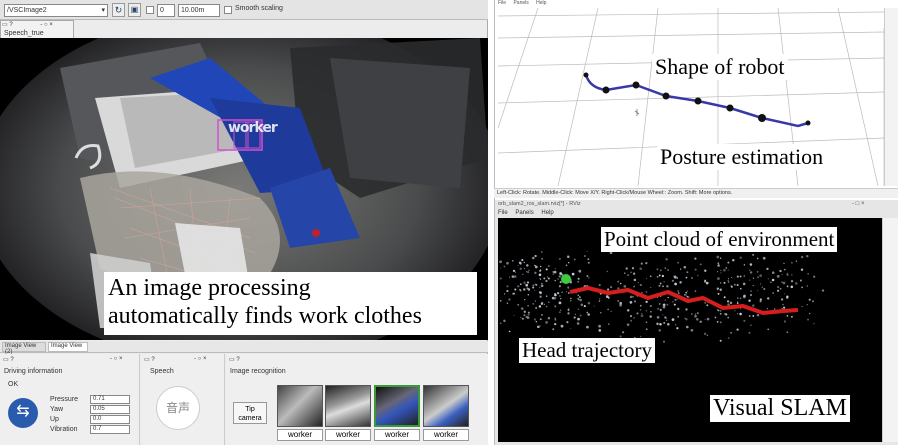 The height and width of the screenshot is (445, 898). Describe the element at coordinates (10, 25) in the screenshot. I see `help-icon: ?` at that location.